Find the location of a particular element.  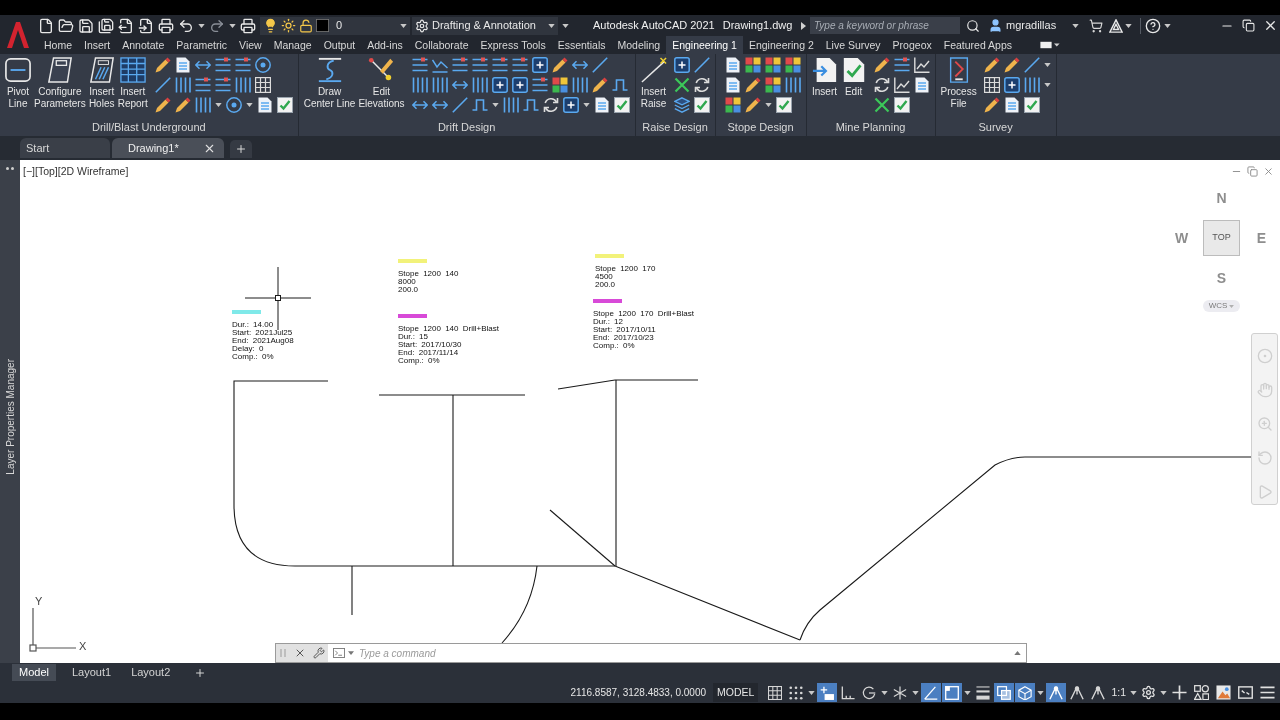

app-logo-icon is located at coordinates (18, 34).